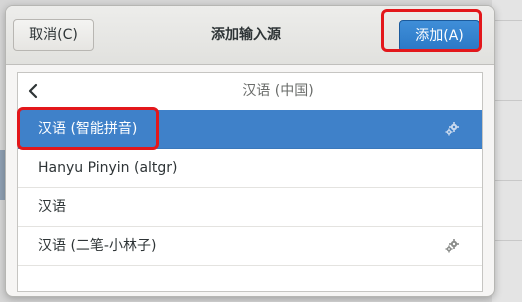 The image size is (522, 302). What do you see at coordinates (250, 207) in the screenshot?
I see `list-item-hanyu: 汉语` at bounding box center [250, 207].